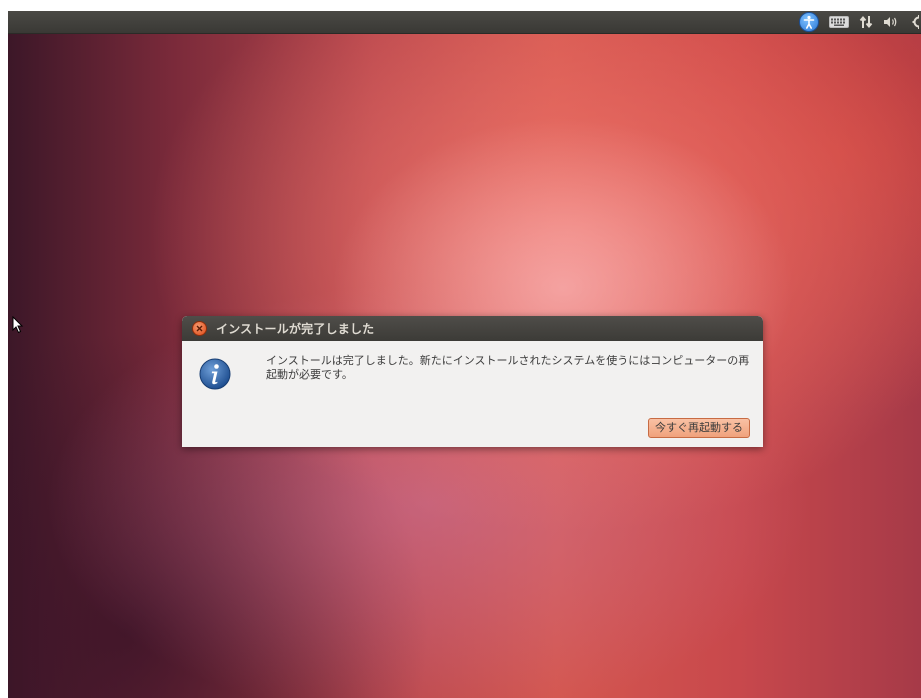 The width and height of the screenshot is (921, 698). I want to click on mouse-pointer-icon, so click(18, 324).